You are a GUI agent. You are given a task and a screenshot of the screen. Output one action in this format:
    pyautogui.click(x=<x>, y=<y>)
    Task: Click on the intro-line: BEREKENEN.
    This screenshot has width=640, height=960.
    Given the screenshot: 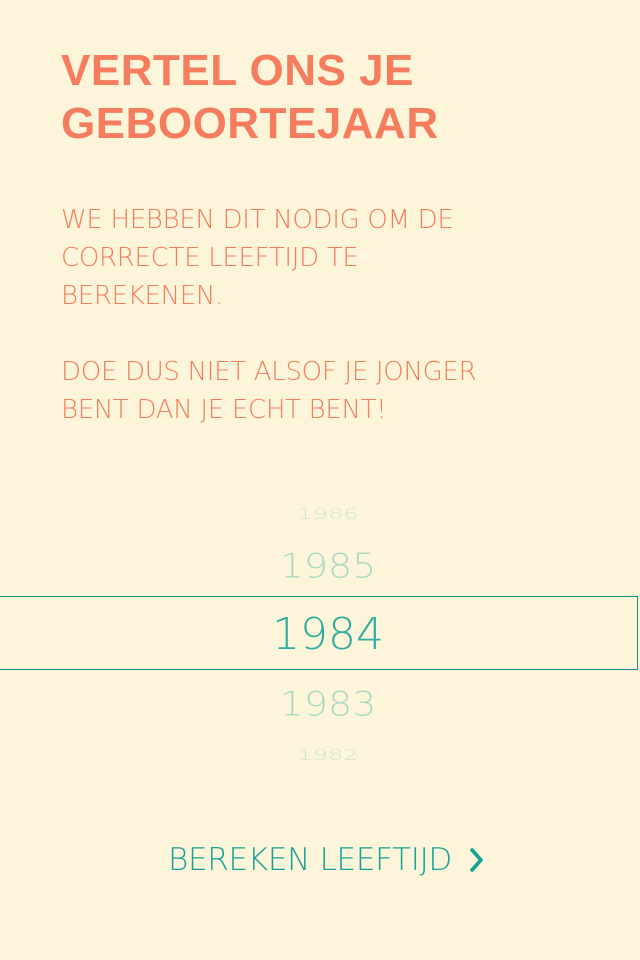 What is the action you would take?
    pyautogui.click(x=142, y=296)
    